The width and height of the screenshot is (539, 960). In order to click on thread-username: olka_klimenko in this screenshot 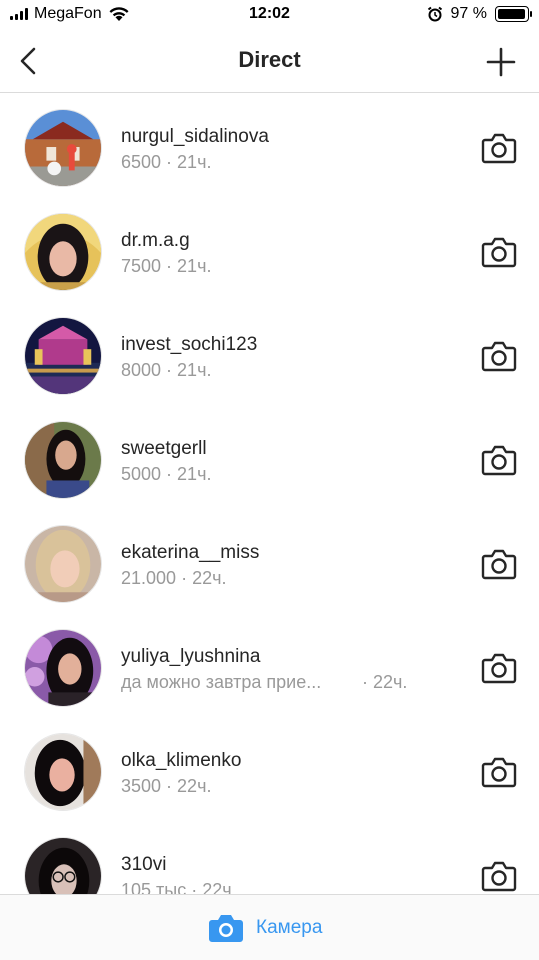, I will do `click(181, 760)`.